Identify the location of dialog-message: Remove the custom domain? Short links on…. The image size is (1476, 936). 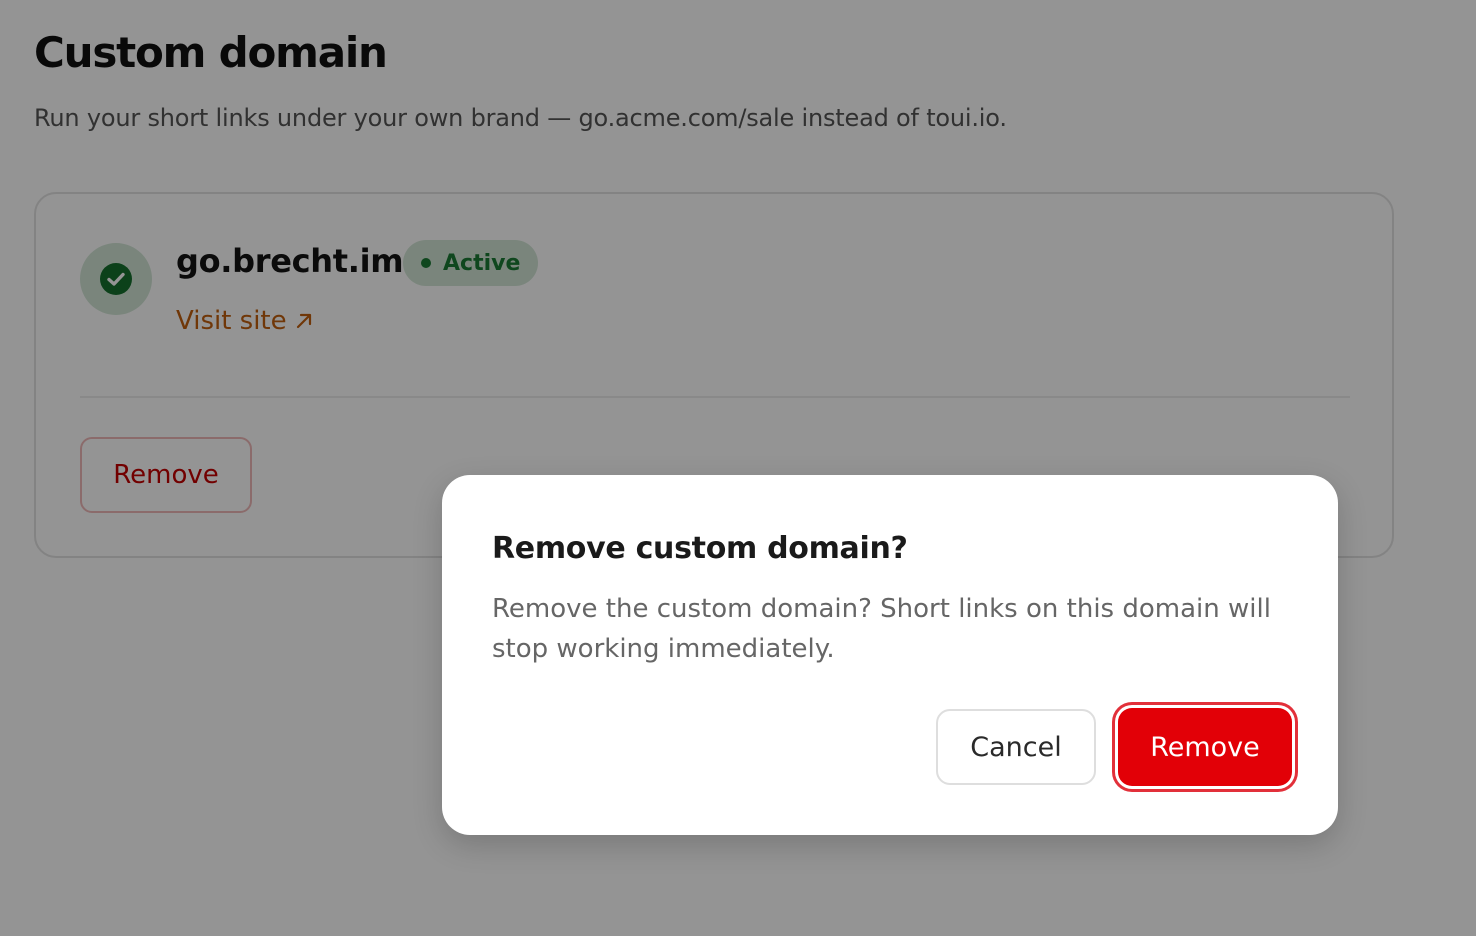
(881, 629).